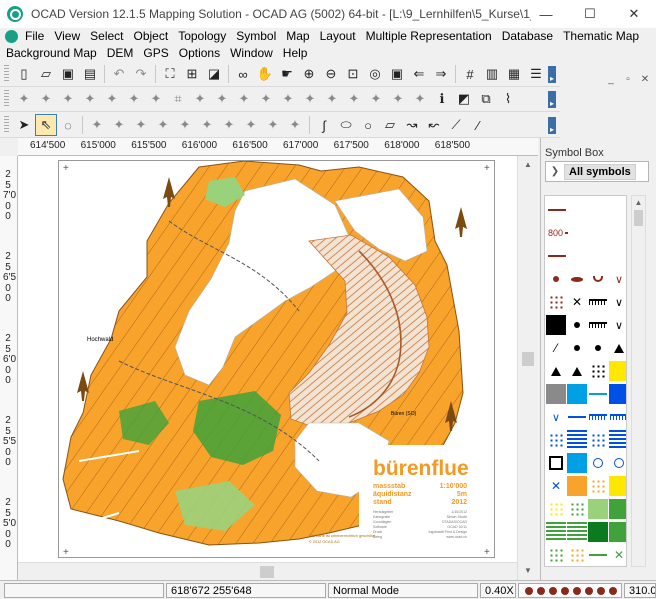 The image size is (656, 599). I want to click on symbol-oval-icon, so click(577, 279).